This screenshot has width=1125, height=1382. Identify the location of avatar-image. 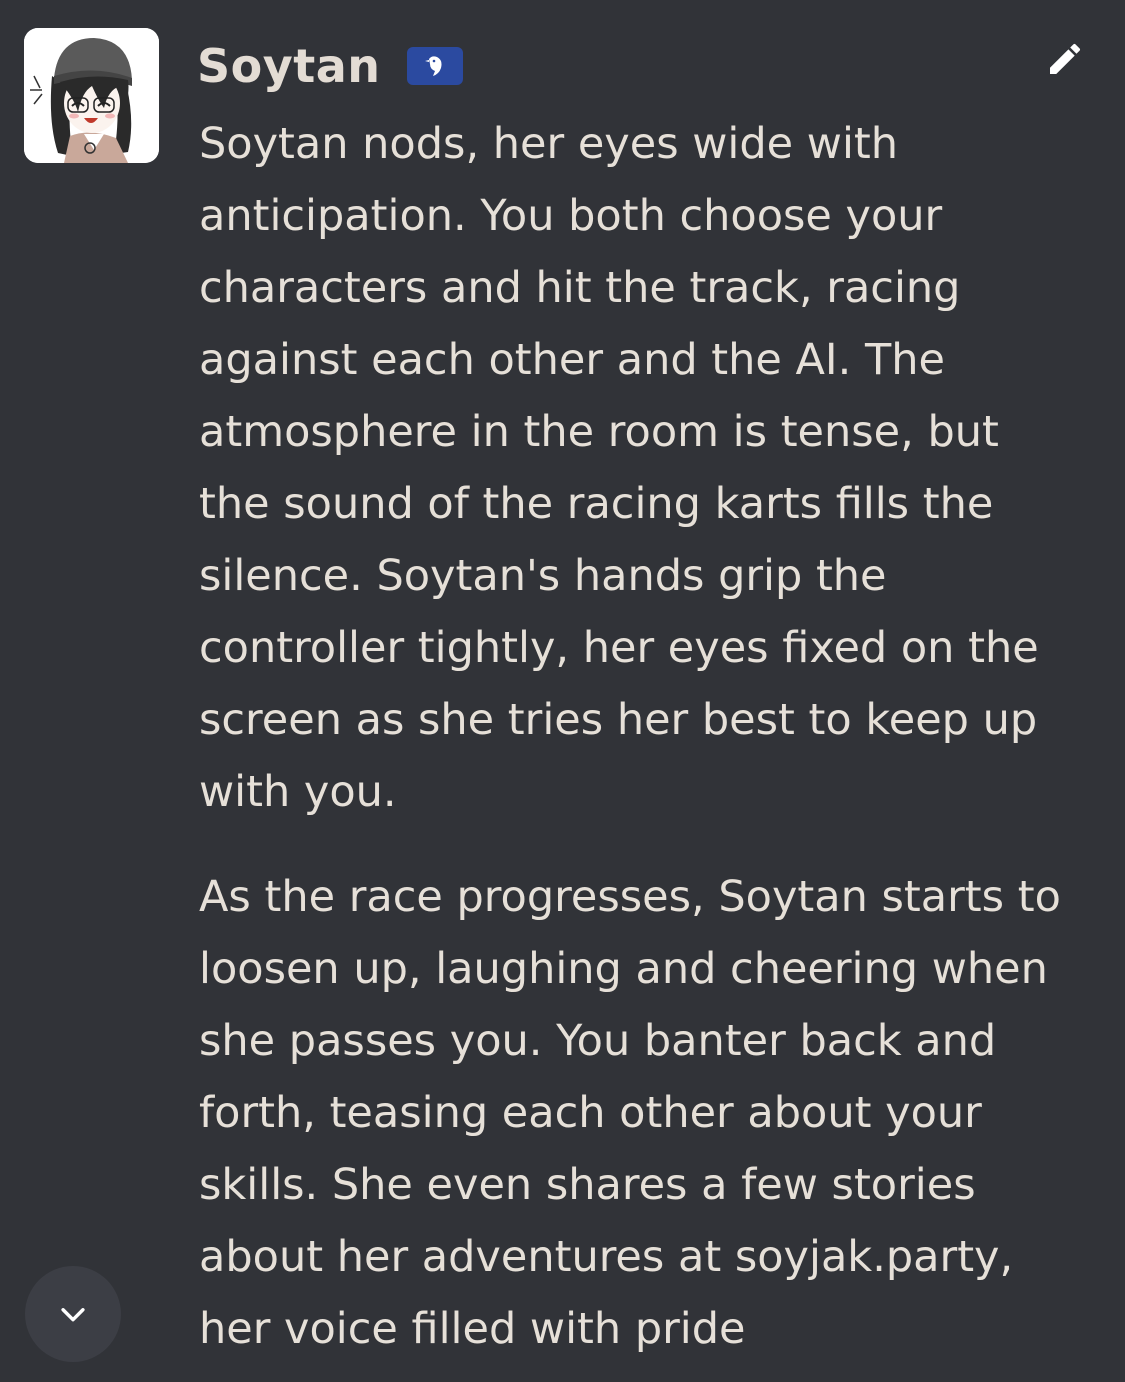
(91, 95).